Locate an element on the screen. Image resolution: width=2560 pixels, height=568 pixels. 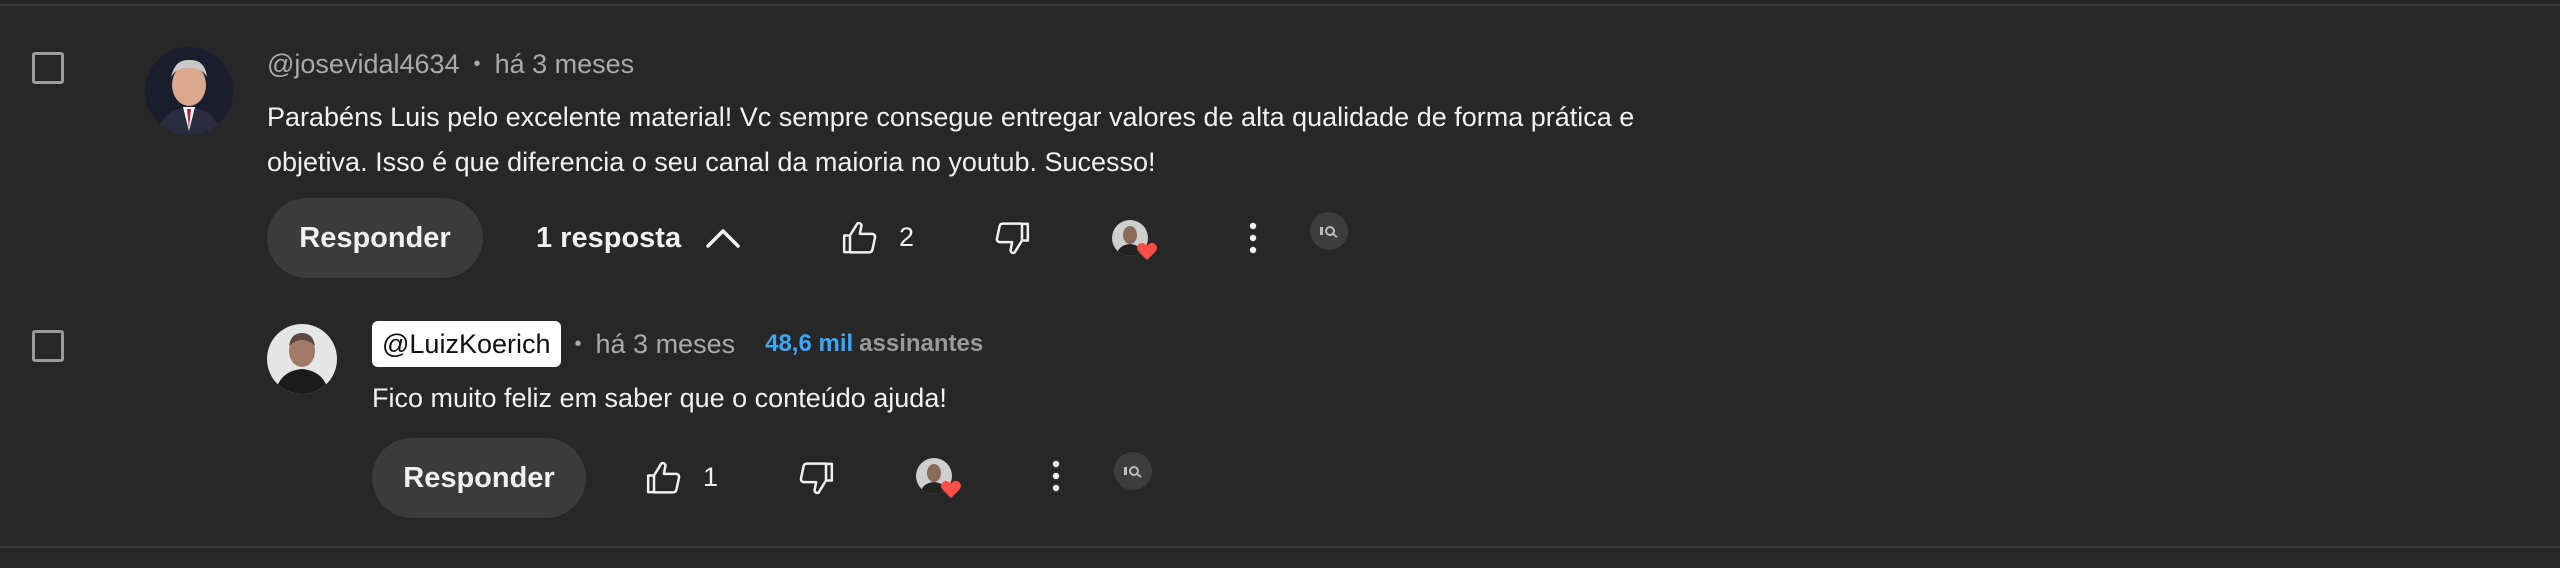
replier-avatar-image is located at coordinates (302, 359).